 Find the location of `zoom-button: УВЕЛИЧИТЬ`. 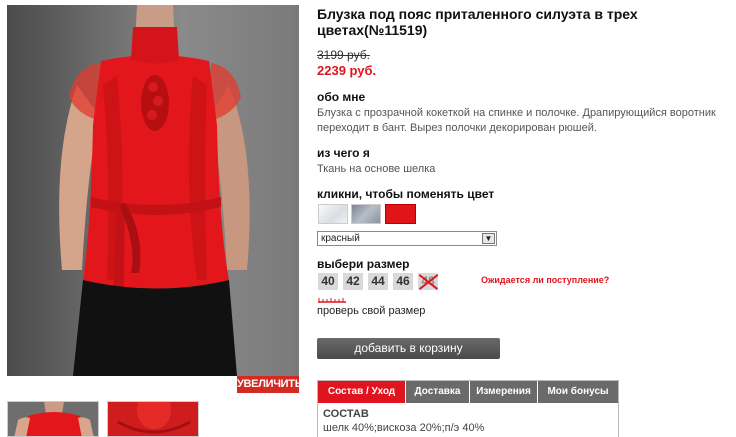

zoom-button: УВЕЛИЧИТЬ is located at coordinates (270, 384).